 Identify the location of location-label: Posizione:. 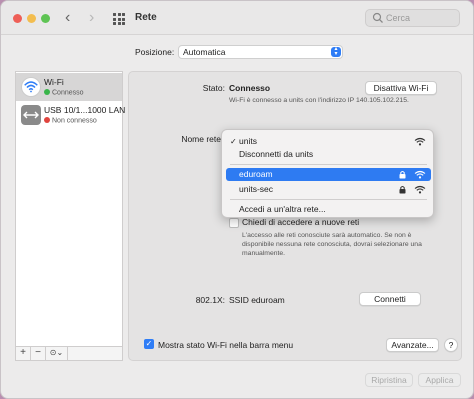
(155, 52).